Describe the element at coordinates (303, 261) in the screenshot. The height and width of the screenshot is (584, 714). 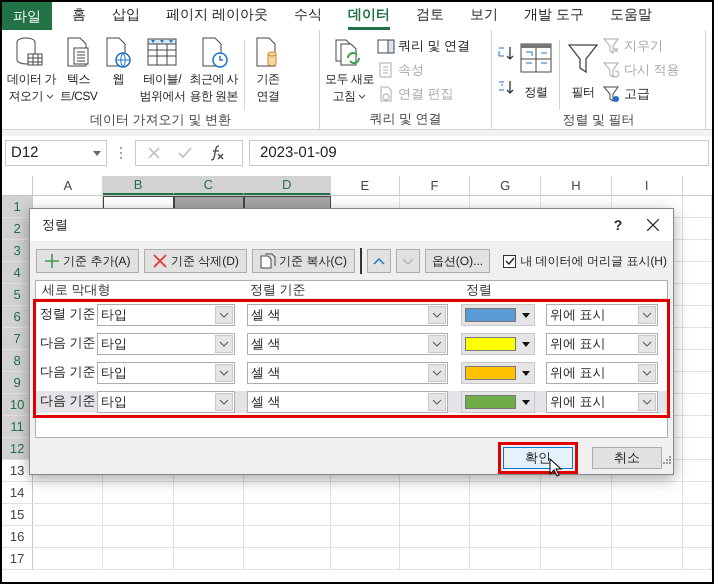
I see `copy-level-button: 기준 복사(C)` at that location.